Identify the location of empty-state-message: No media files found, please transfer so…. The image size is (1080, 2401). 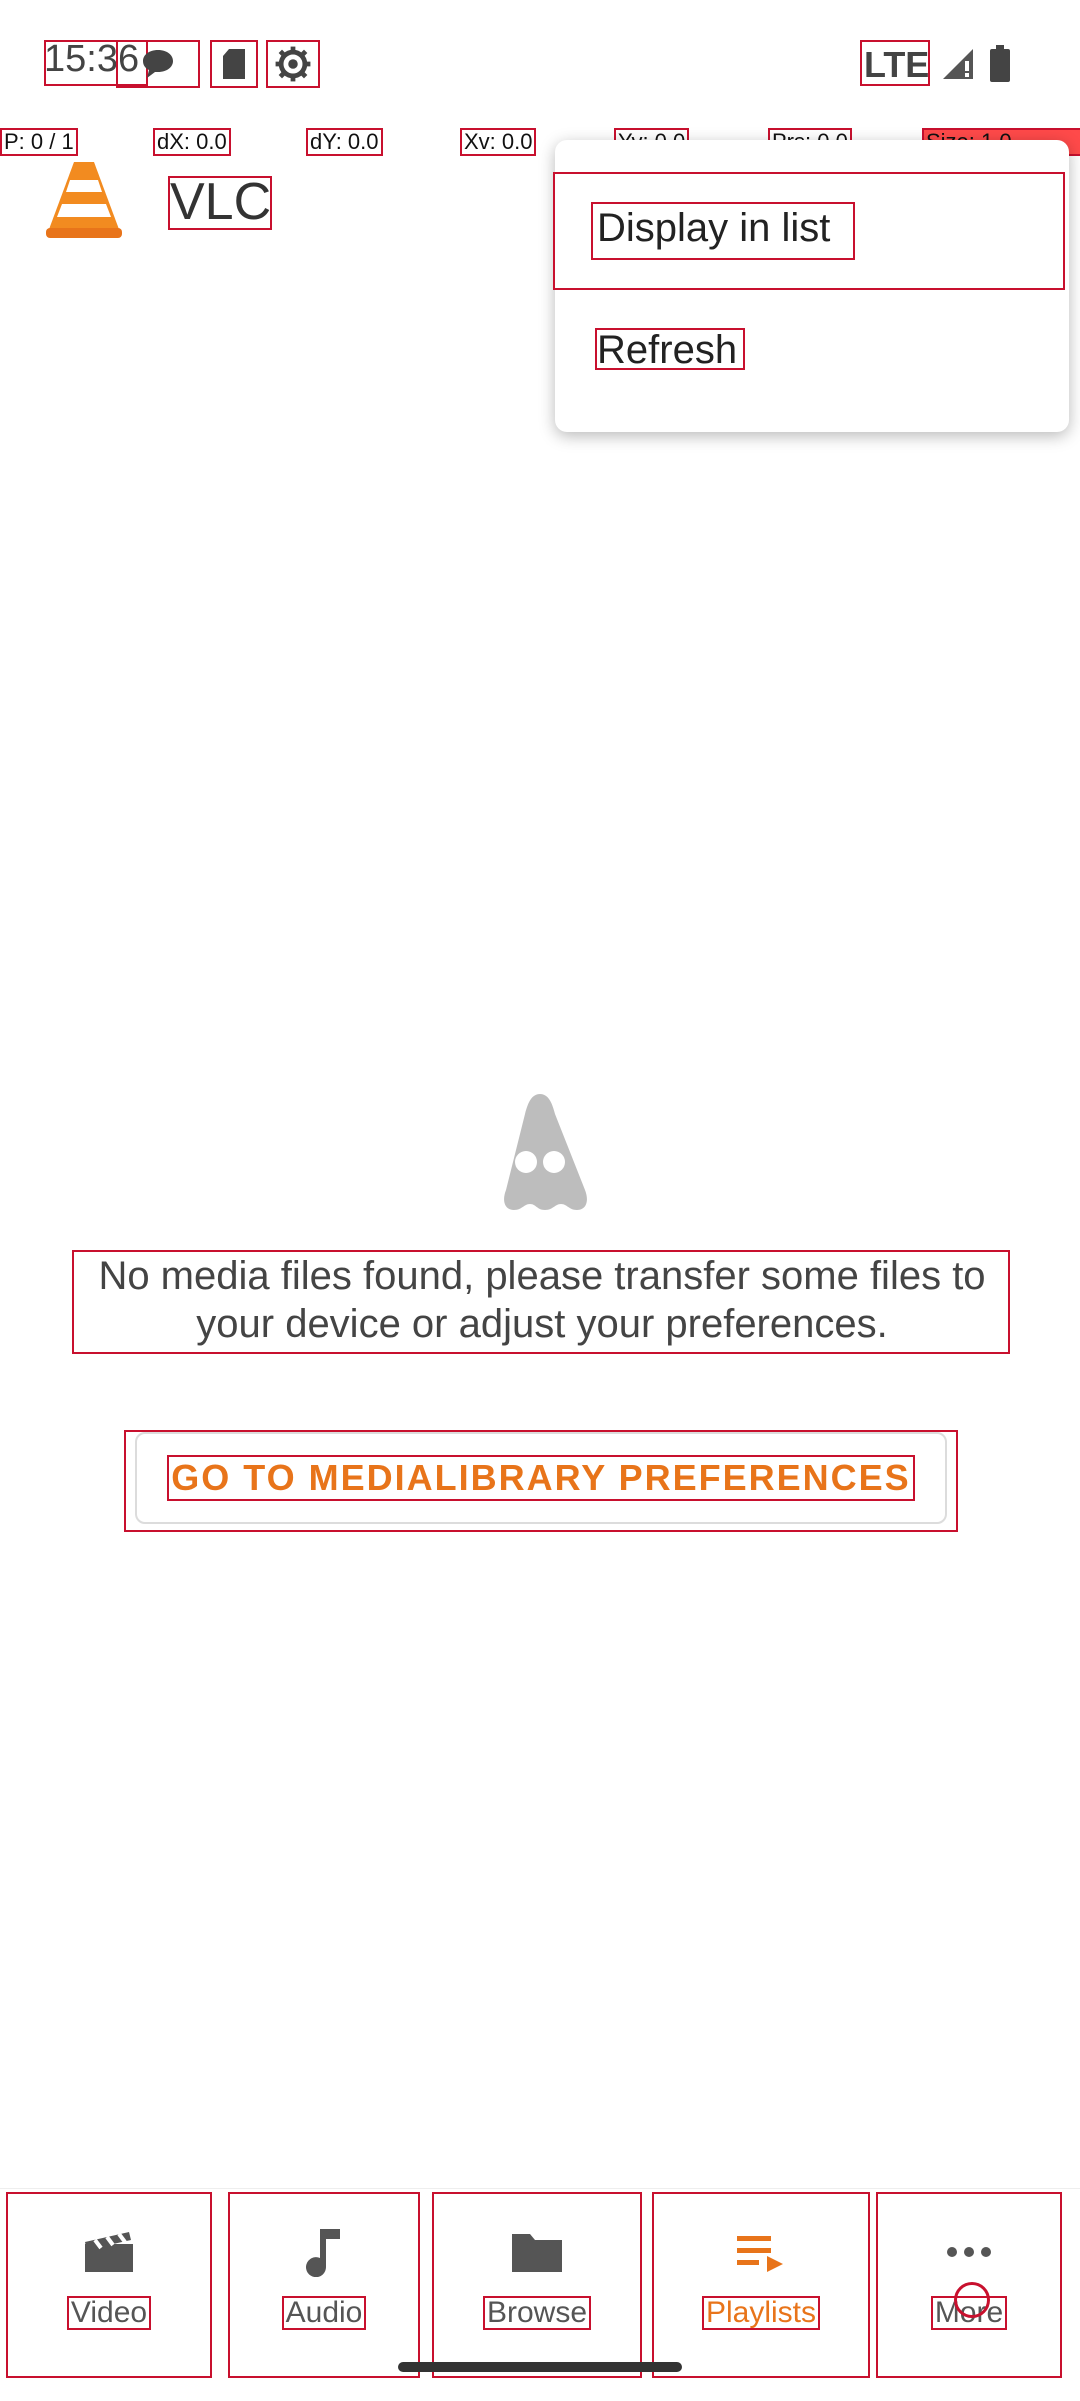
(542, 1300).